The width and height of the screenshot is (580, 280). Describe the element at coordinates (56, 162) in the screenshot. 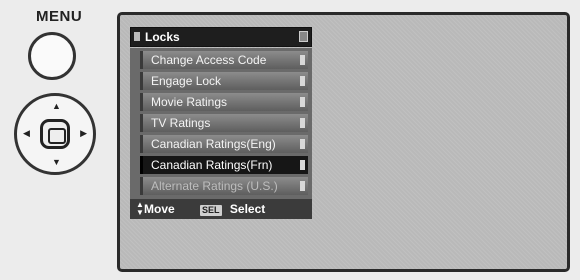

I see `down-arrow-icon: ▼` at that location.